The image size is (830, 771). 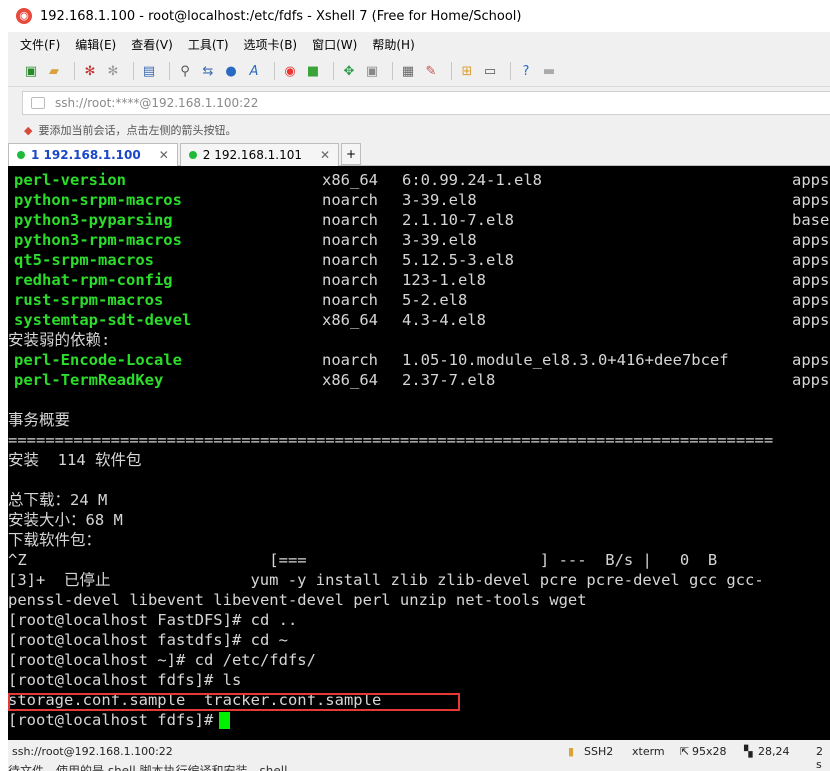 What do you see at coordinates (490, 71) in the screenshot?
I see `layout-icon: ▭` at bounding box center [490, 71].